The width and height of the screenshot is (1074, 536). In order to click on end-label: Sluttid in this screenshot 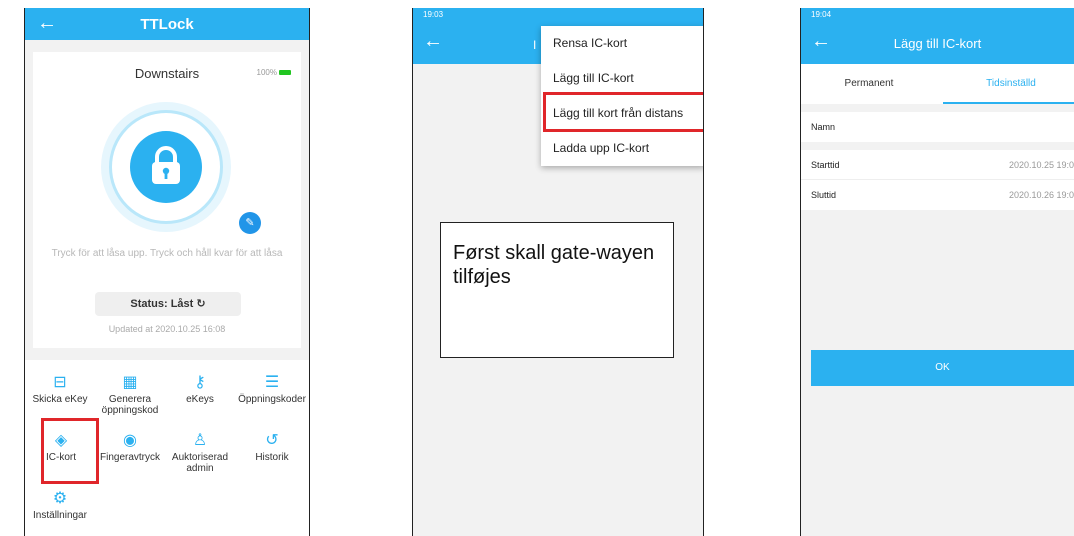, I will do `click(824, 195)`.